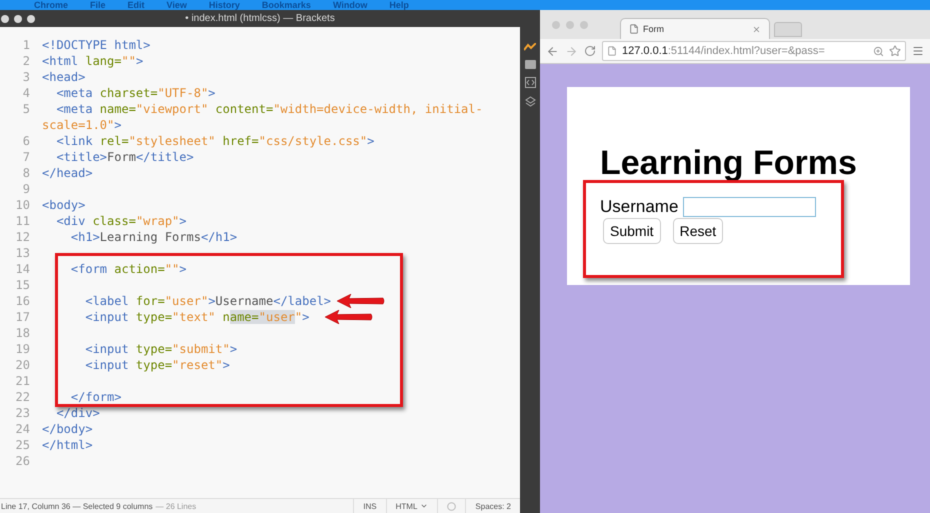 This screenshot has height=513, width=930. Describe the element at coordinates (590, 51) in the screenshot. I see `reload-icon` at that location.